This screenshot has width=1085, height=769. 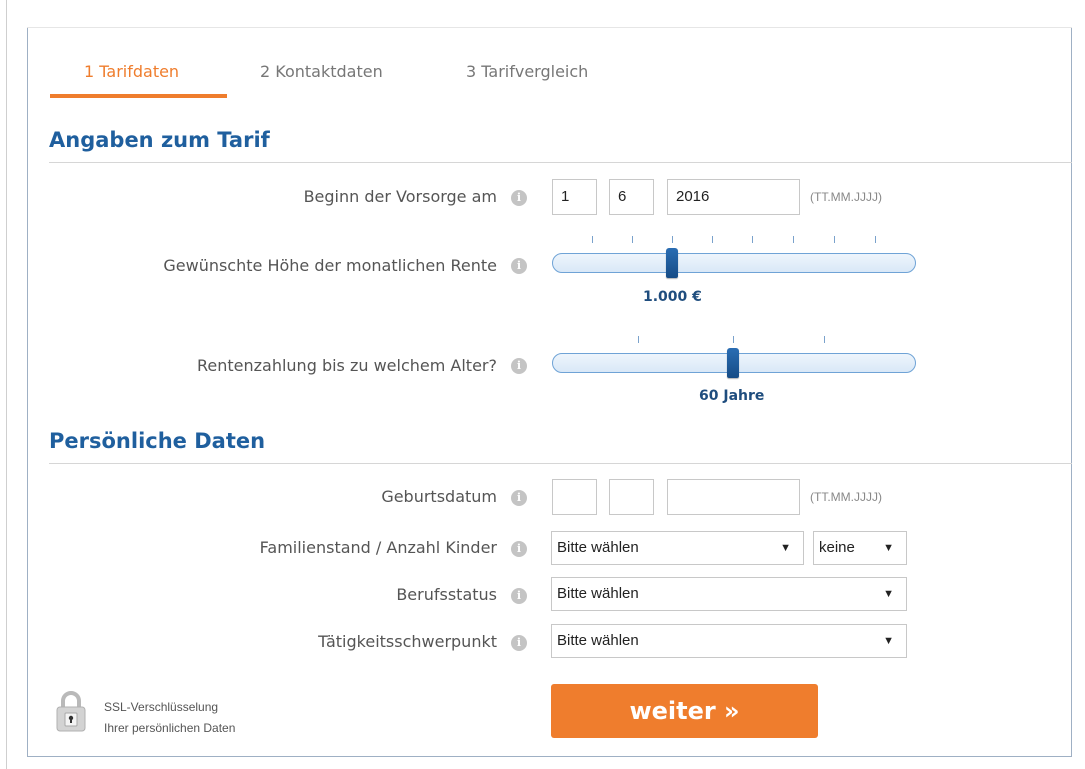 What do you see at coordinates (733, 497) in the screenshot?
I see `geburt-year-input` at bounding box center [733, 497].